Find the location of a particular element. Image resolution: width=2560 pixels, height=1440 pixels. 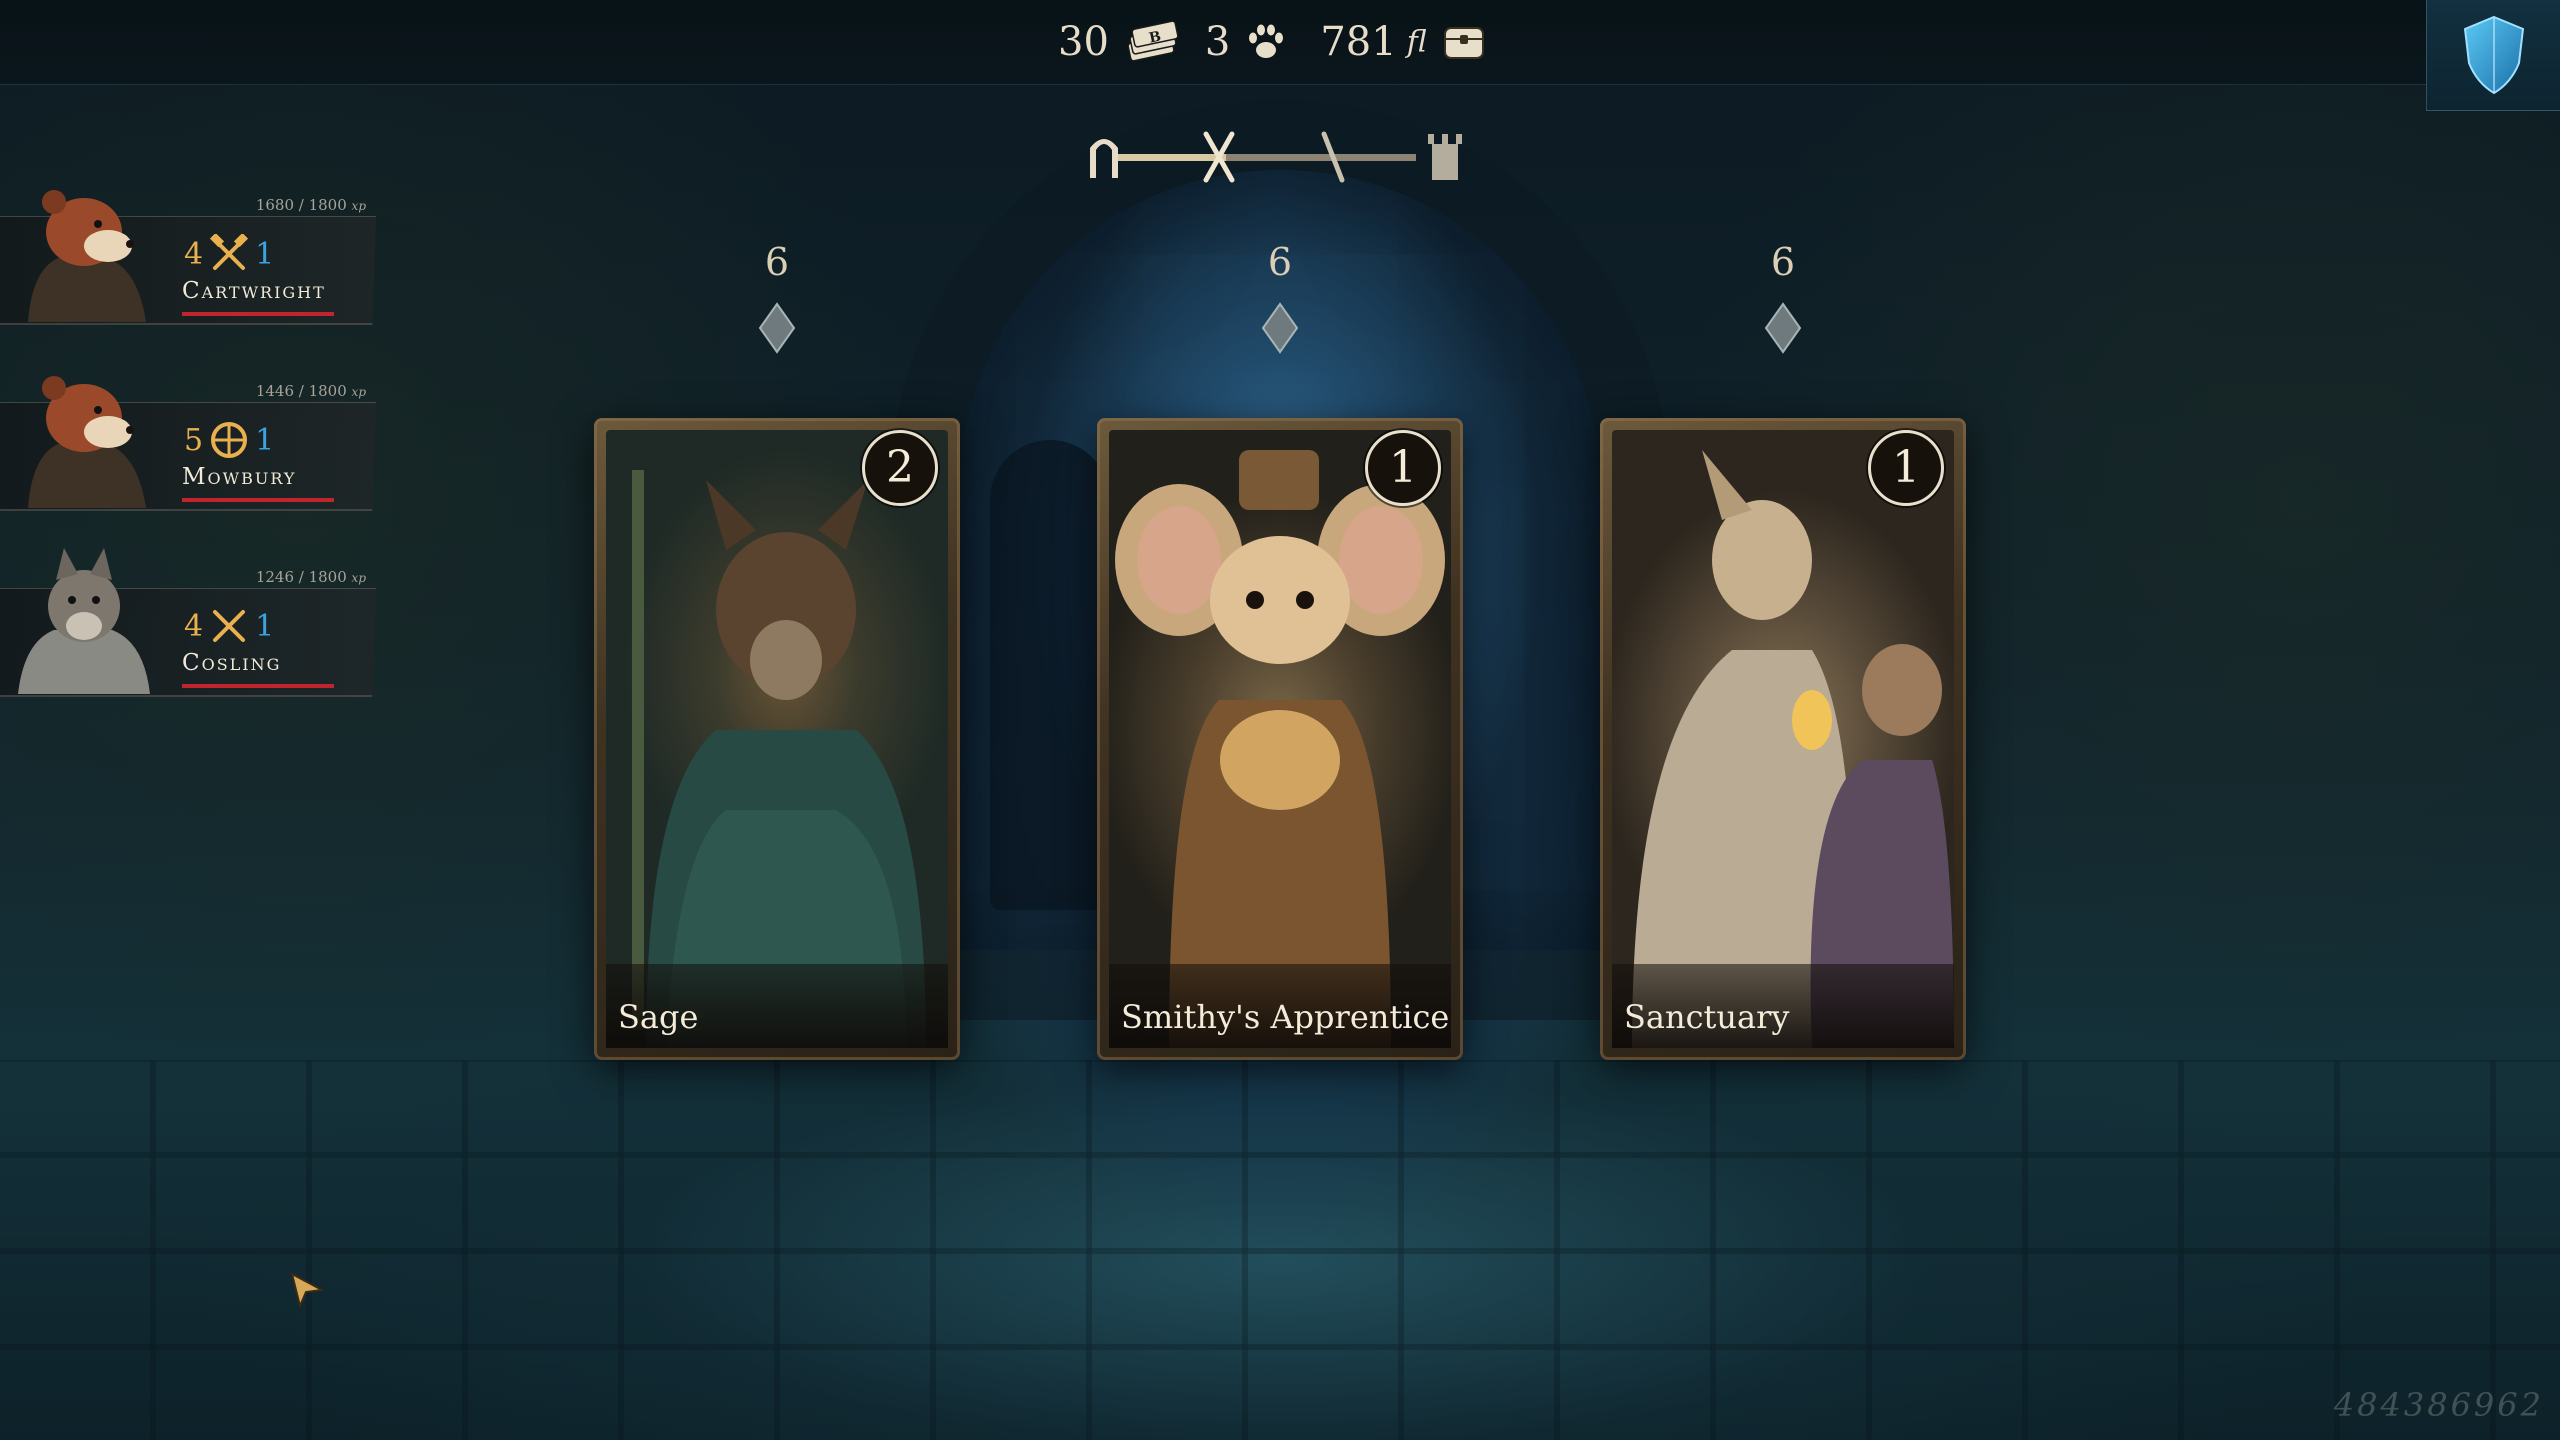

member-stats: 5 1 is located at coordinates (229, 440).